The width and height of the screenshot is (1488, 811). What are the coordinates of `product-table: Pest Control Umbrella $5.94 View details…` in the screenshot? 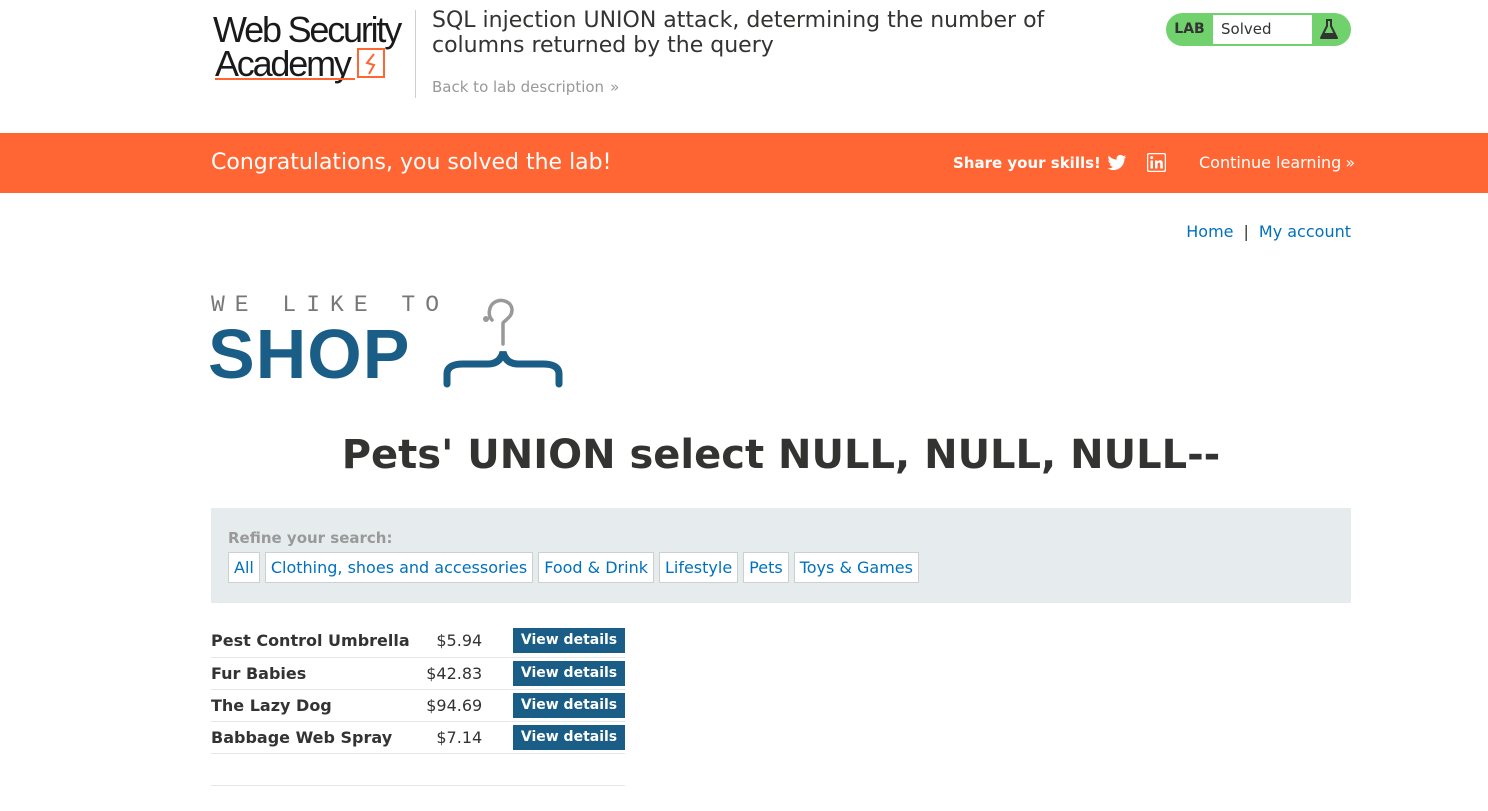 It's located at (418, 689).